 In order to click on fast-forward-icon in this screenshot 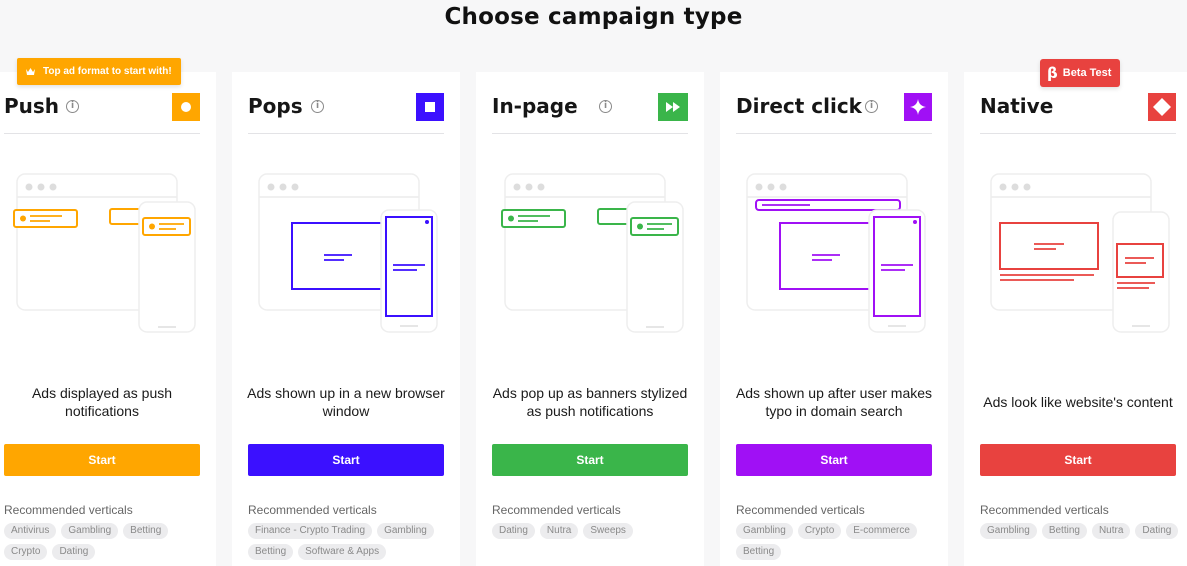, I will do `click(673, 107)`.